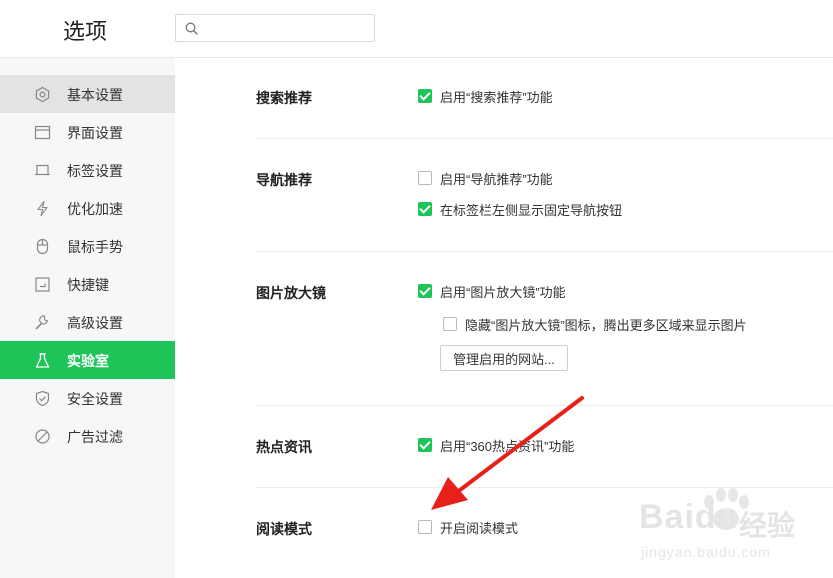 The height and width of the screenshot is (578, 833). I want to click on option-image-magnifier: 启用“图片放大镜”功能, so click(492, 291).